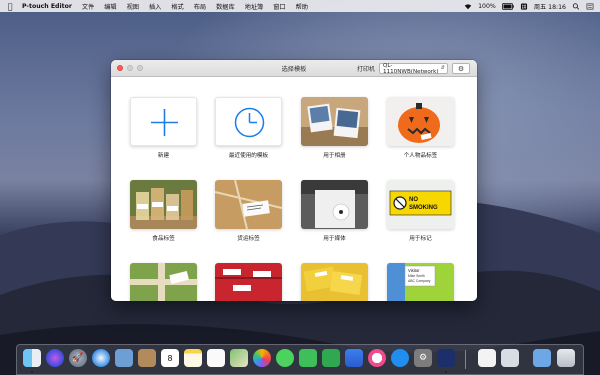 Image resolution: width=600 pixels, height=375 pixels. I want to click on menu-format: 格式, so click(177, 6).